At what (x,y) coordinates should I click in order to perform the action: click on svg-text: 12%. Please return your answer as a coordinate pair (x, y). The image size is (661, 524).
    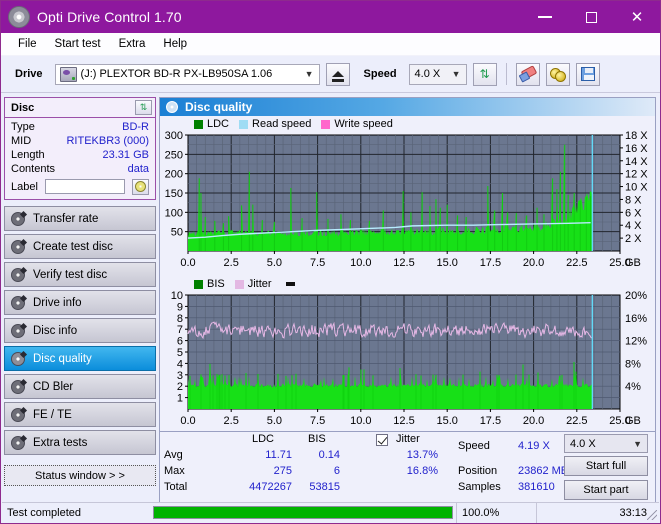
    Looking at the image, I should click on (636, 342).